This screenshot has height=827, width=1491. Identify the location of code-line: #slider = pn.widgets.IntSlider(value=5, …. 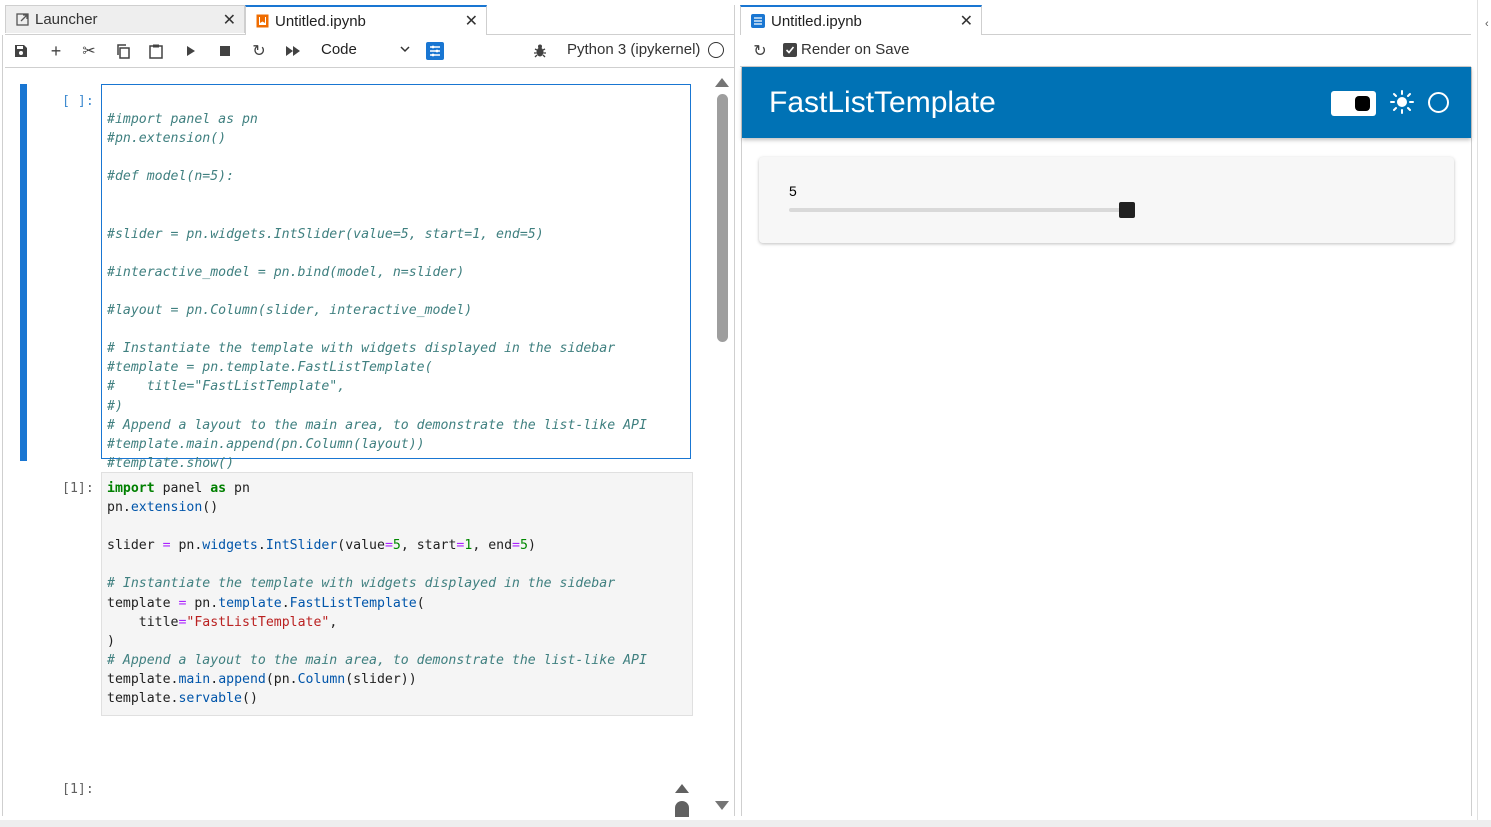
(325, 234).